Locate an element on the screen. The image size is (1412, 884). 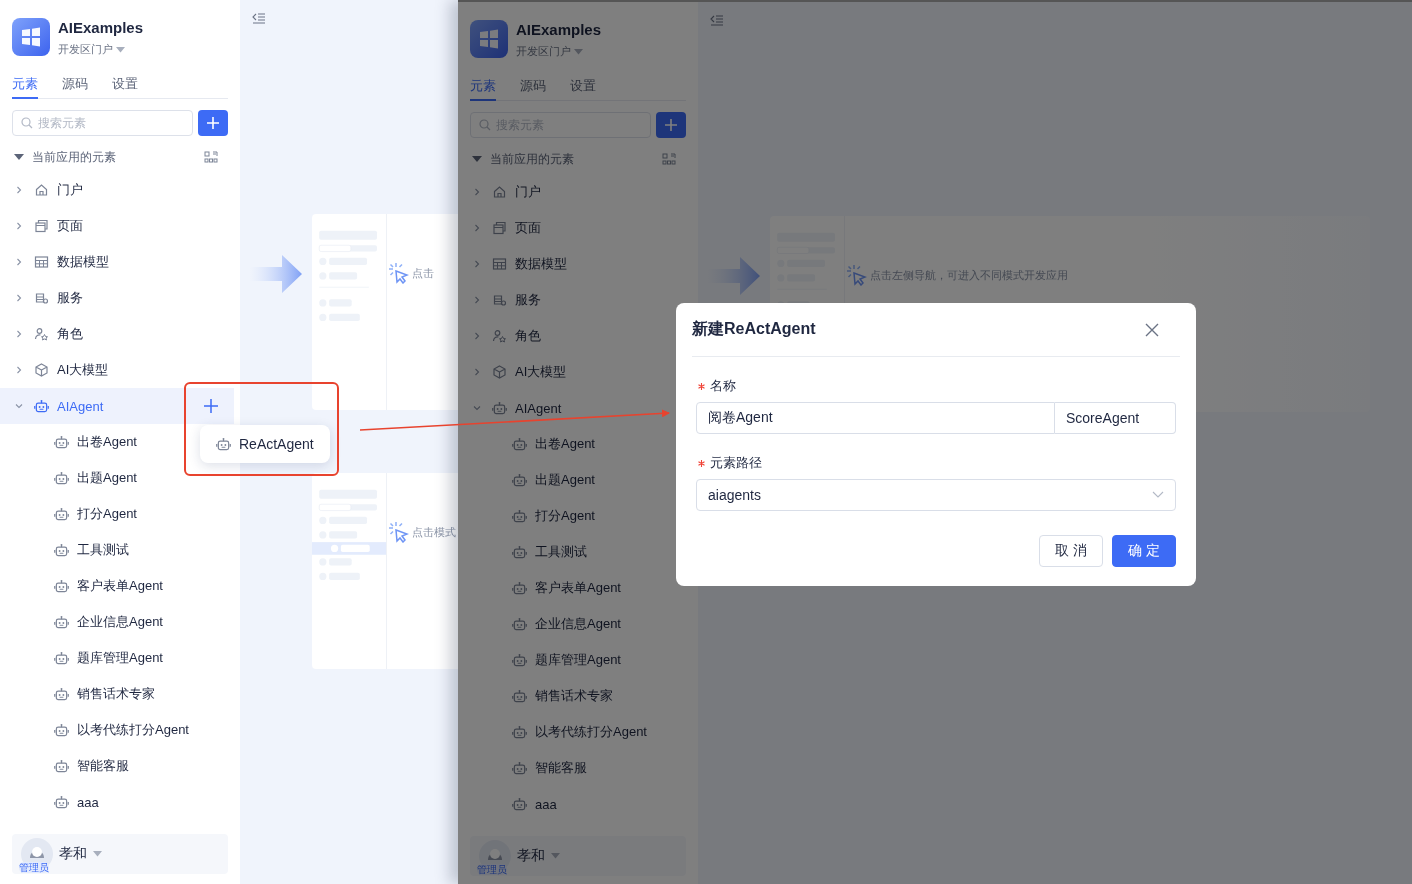
window-icon is located at coordinates (41, 226).